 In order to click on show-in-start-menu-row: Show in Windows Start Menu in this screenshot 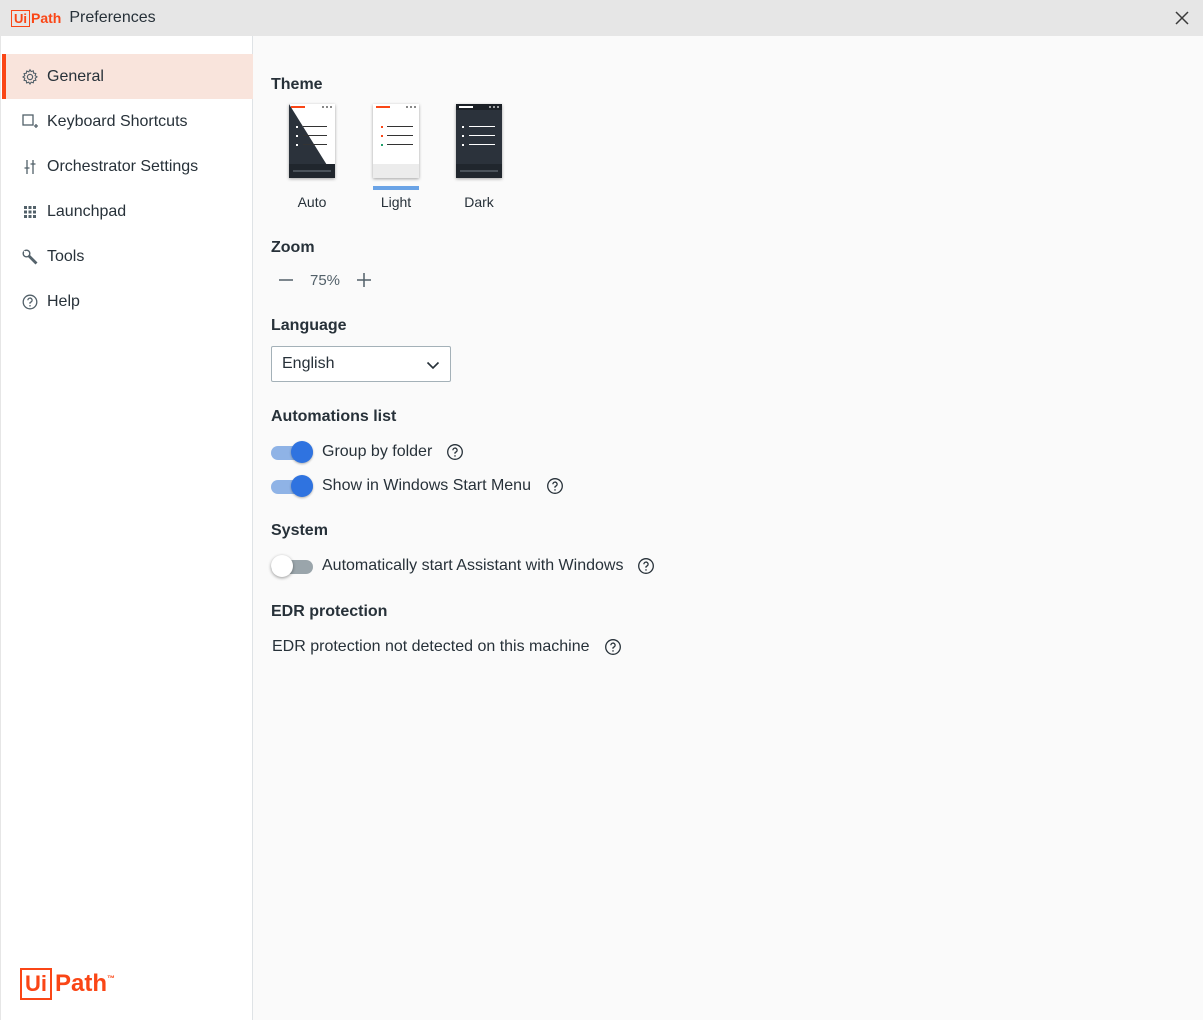, I will do `click(417, 486)`.